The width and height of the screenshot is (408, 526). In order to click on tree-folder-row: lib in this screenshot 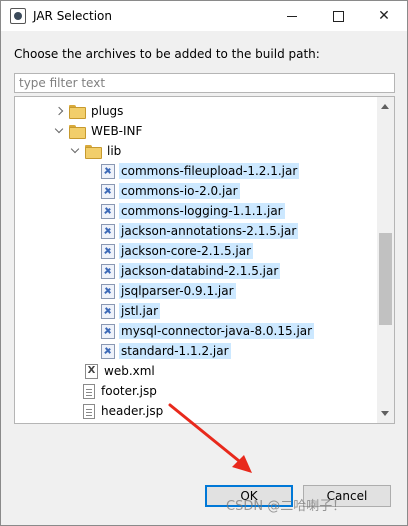, I will do `click(96, 151)`.